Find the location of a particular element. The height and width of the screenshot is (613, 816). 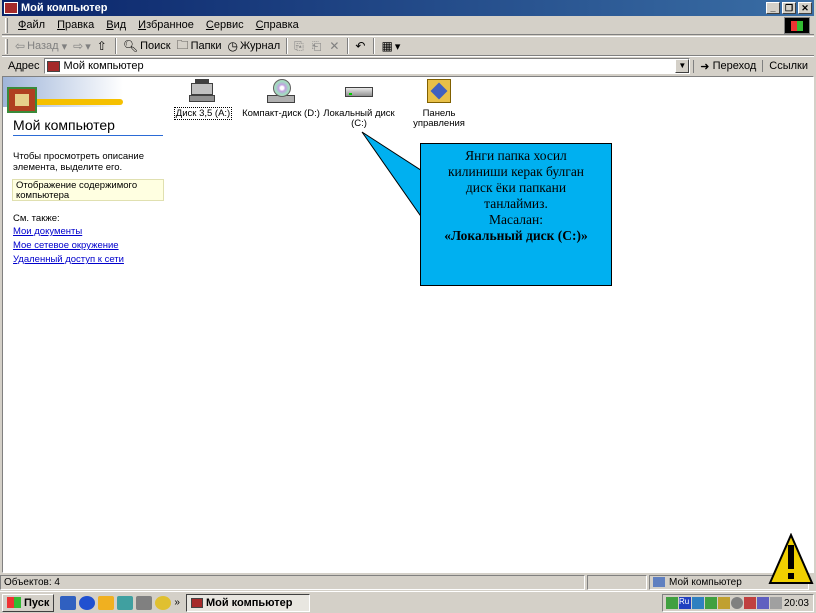

computer-icon is located at coordinates (659, 582).